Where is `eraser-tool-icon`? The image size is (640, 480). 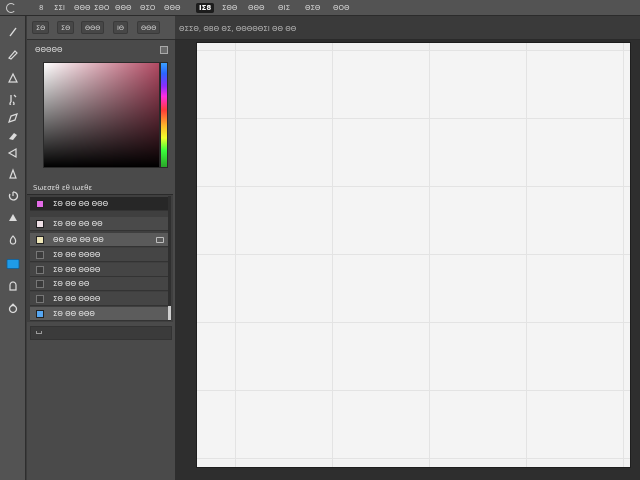
eraser-tool-icon is located at coordinates (13, 136).